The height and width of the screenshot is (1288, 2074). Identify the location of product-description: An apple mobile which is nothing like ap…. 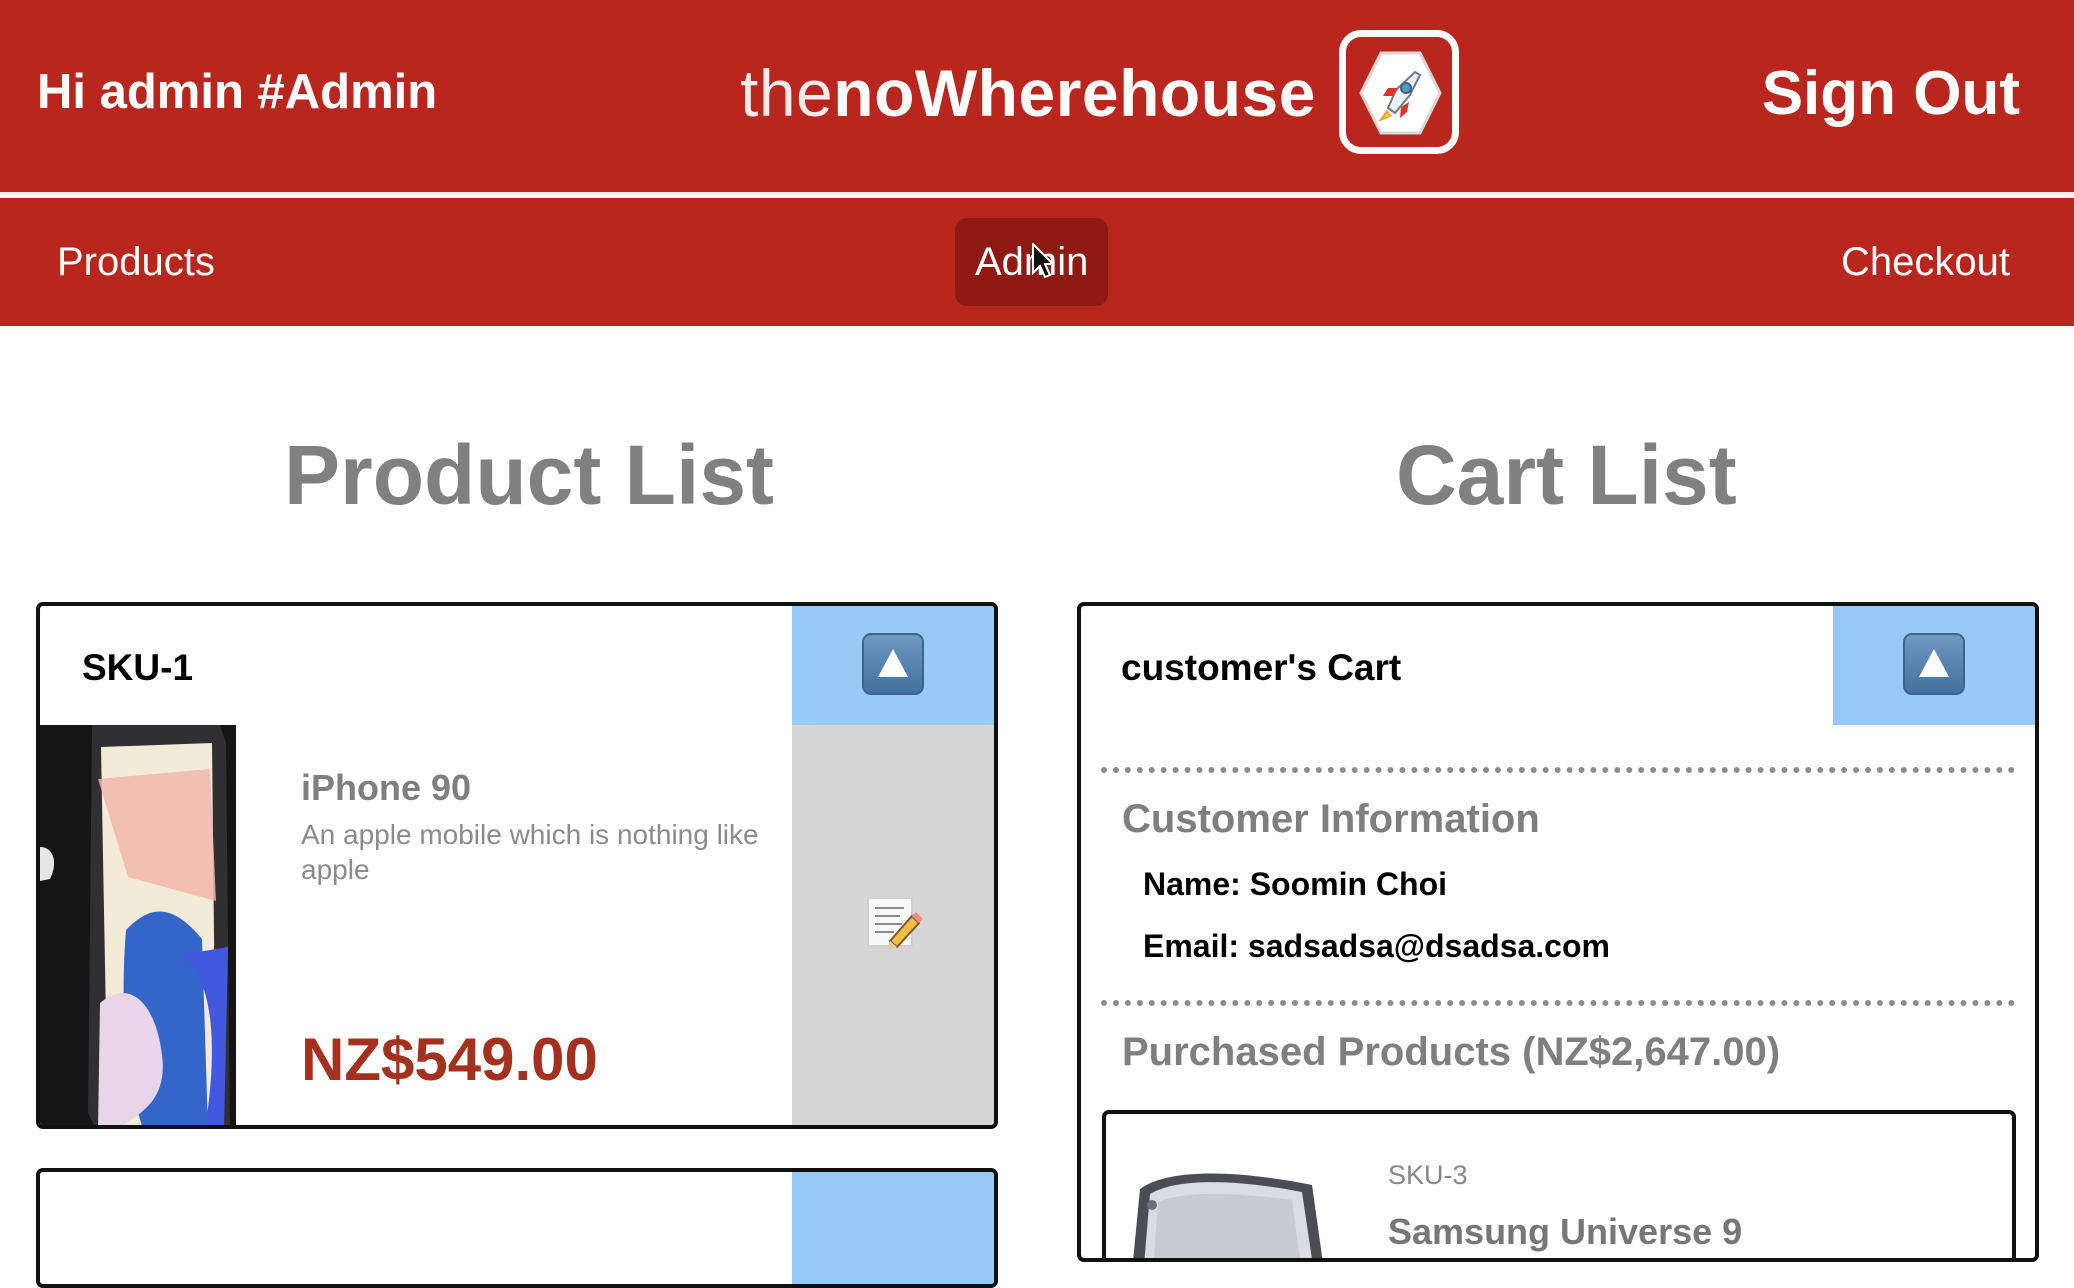
(530, 852).